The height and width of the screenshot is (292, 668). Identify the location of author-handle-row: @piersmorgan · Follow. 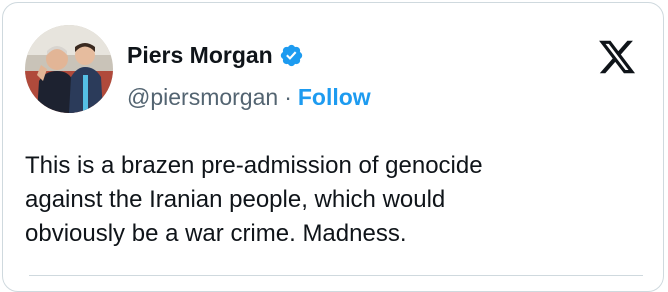
(249, 97).